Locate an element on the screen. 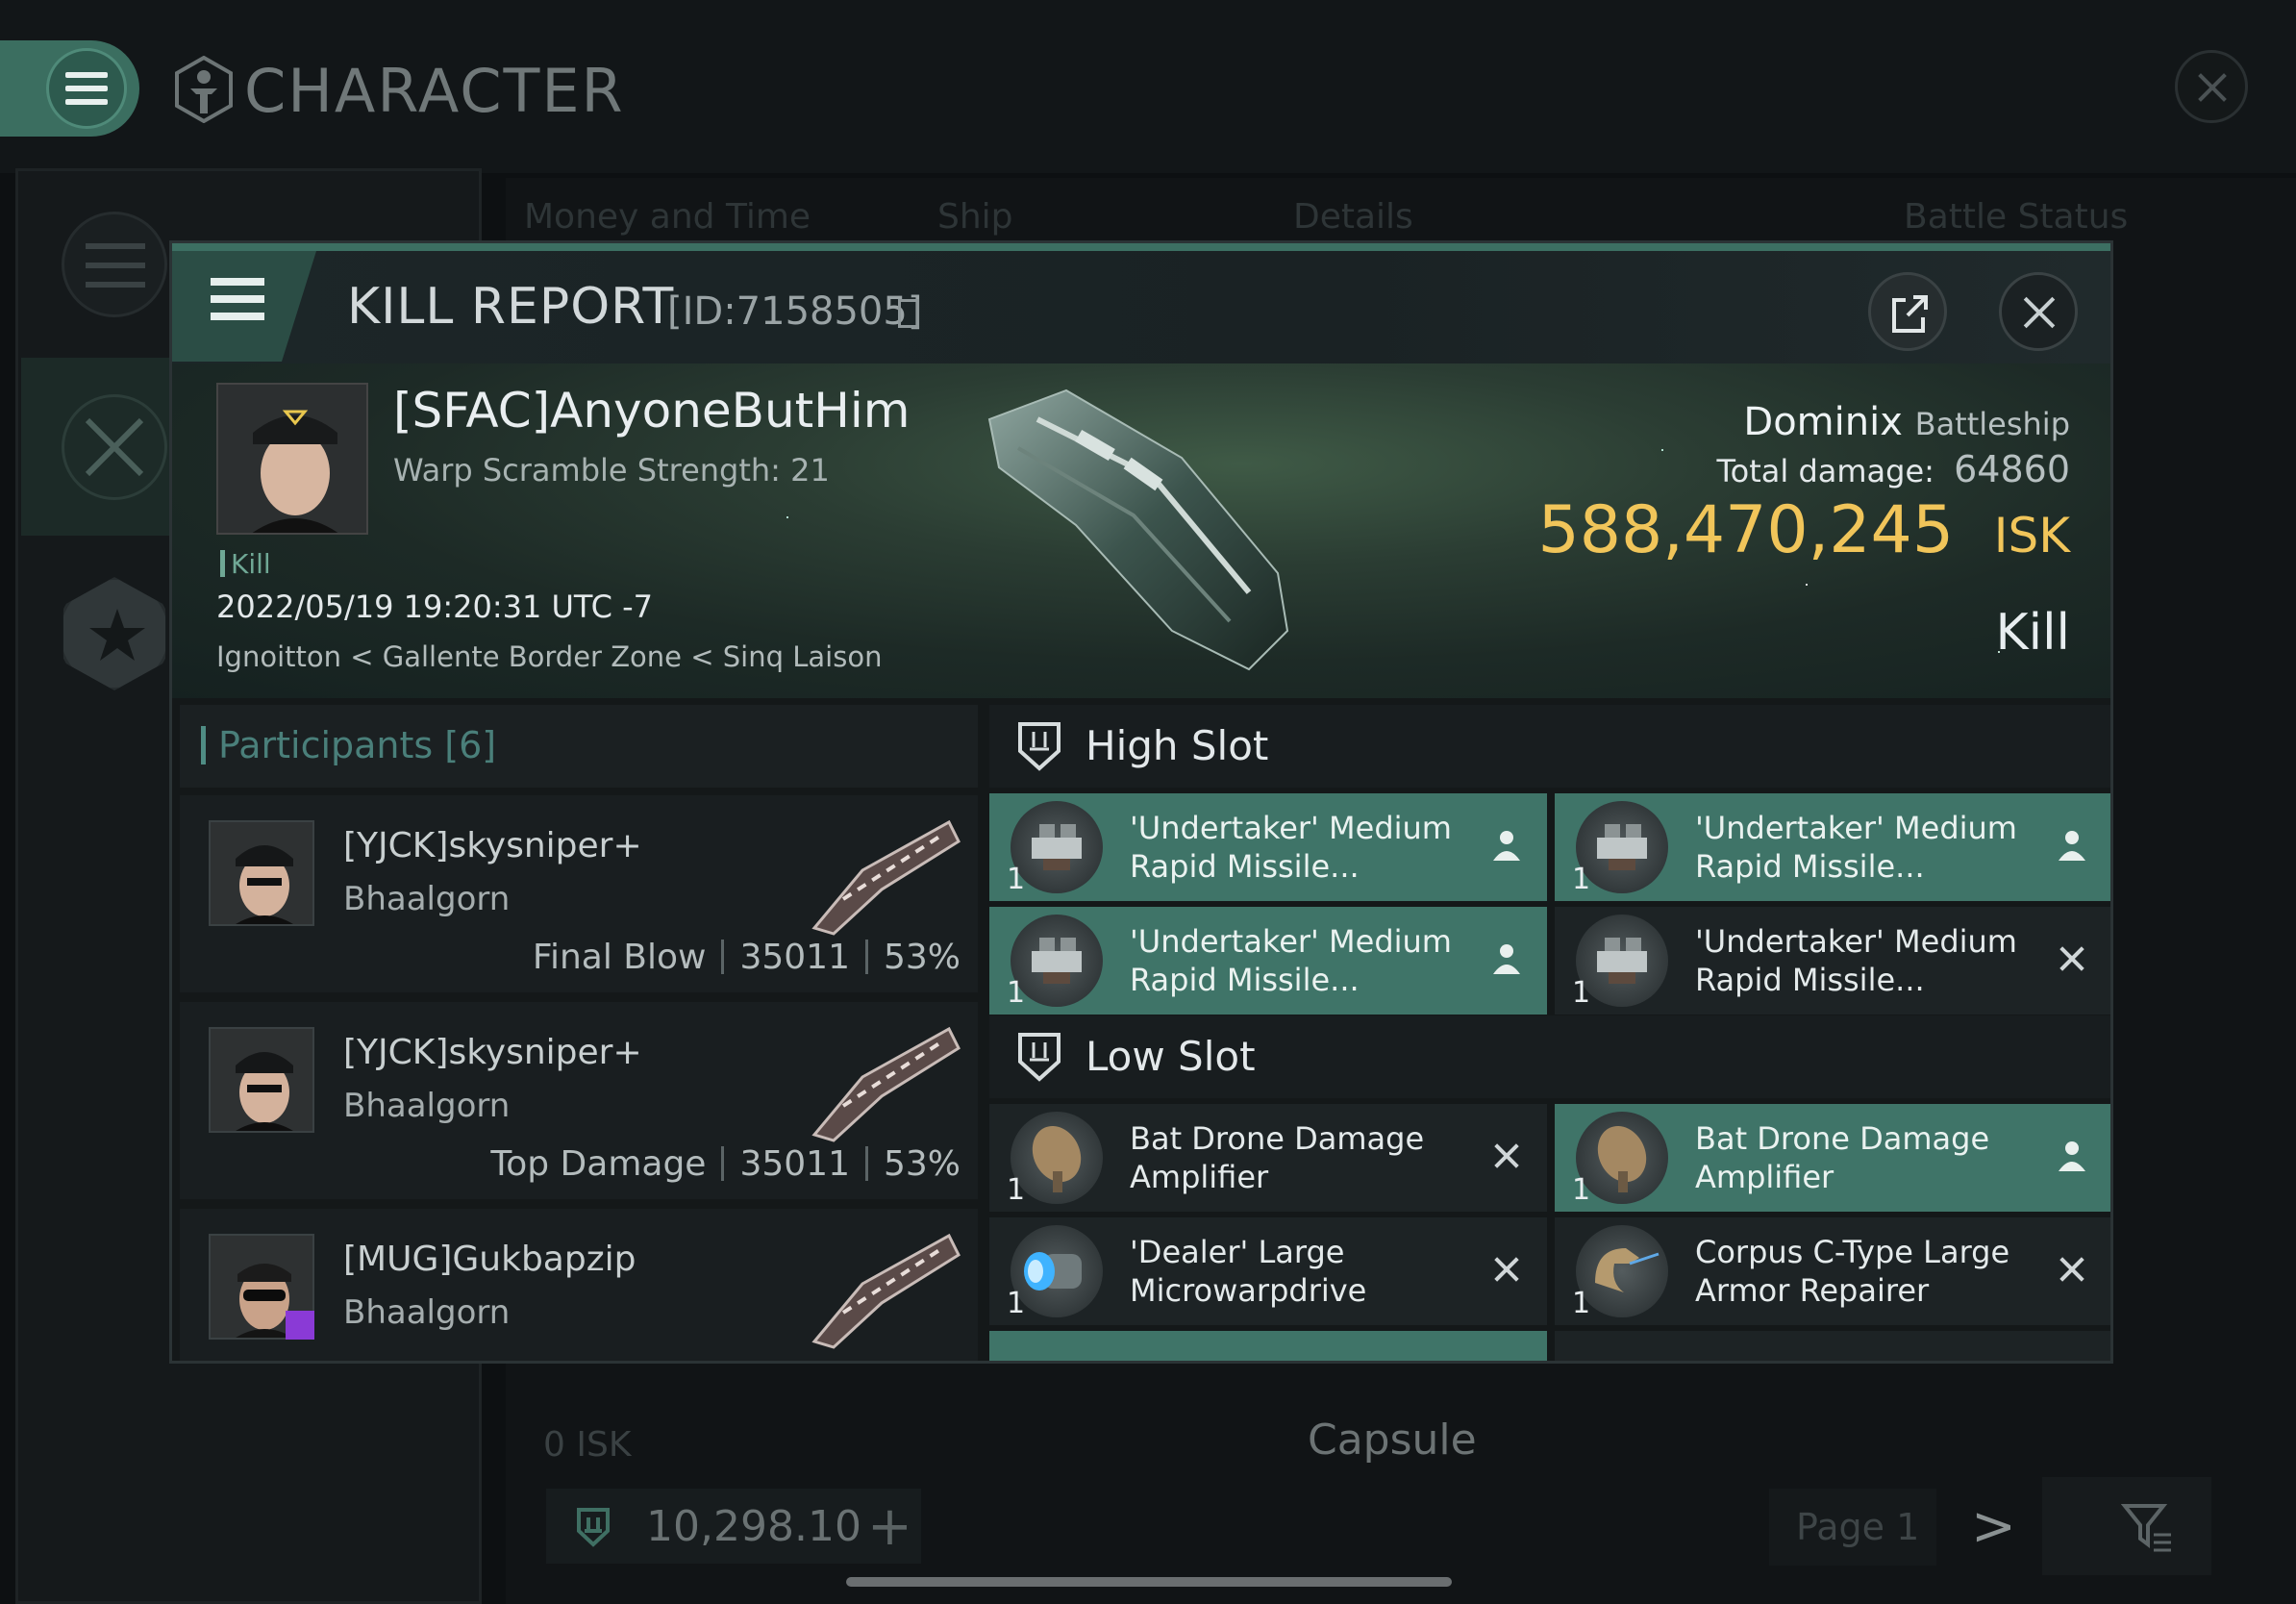 This screenshot has height=1604, width=2296. balance-value: 10,298.10 is located at coordinates (753, 1526).